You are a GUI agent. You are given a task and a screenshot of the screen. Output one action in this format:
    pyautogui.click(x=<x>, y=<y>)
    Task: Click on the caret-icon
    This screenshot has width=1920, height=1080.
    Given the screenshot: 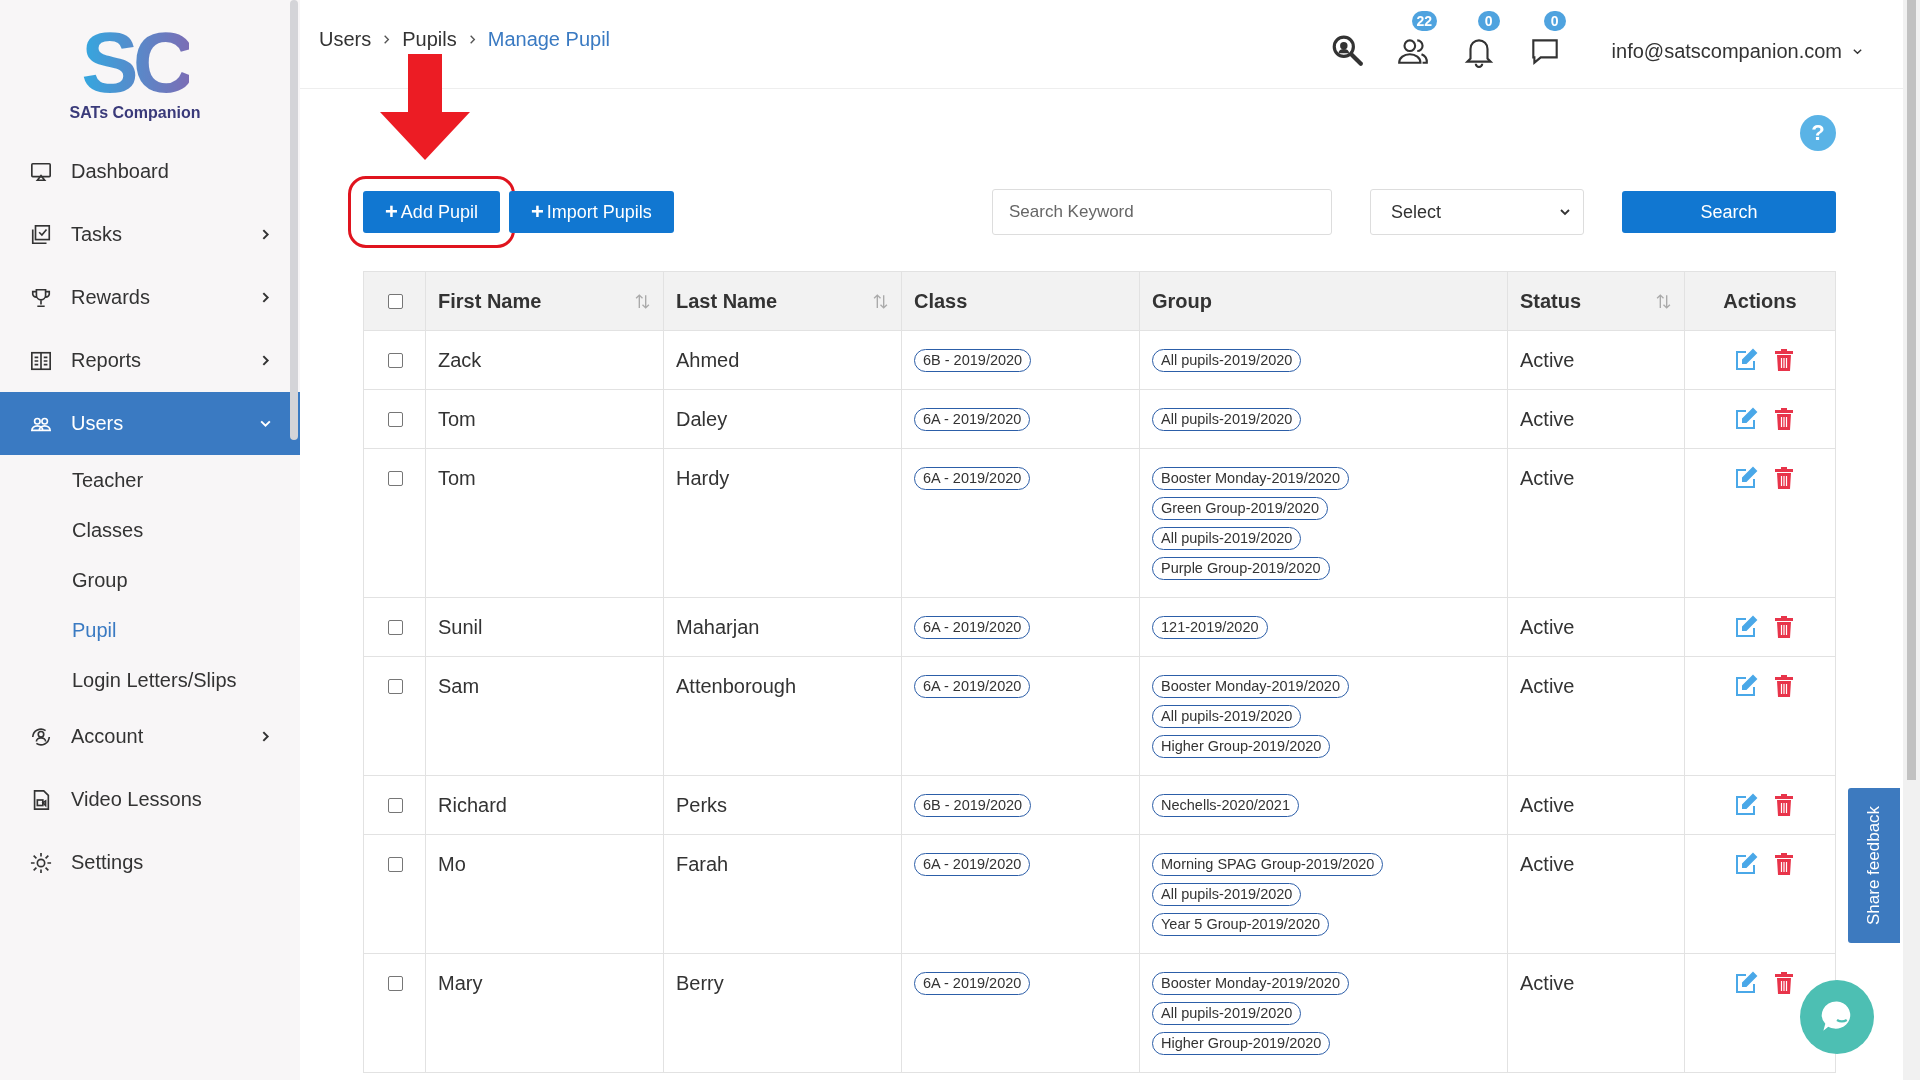 What is the action you would take?
    pyautogui.click(x=1565, y=212)
    